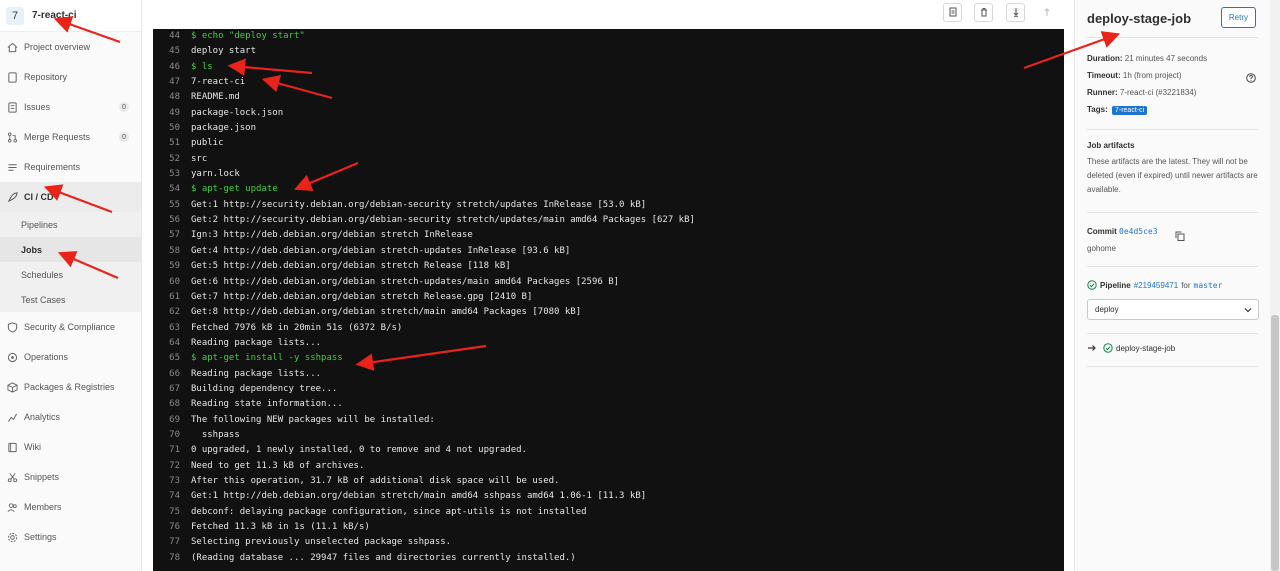 Image resolution: width=1280 pixels, height=571 pixels. What do you see at coordinates (1172, 366) in the screenshot?
I see `divider` at bounding box center [1172, 366].